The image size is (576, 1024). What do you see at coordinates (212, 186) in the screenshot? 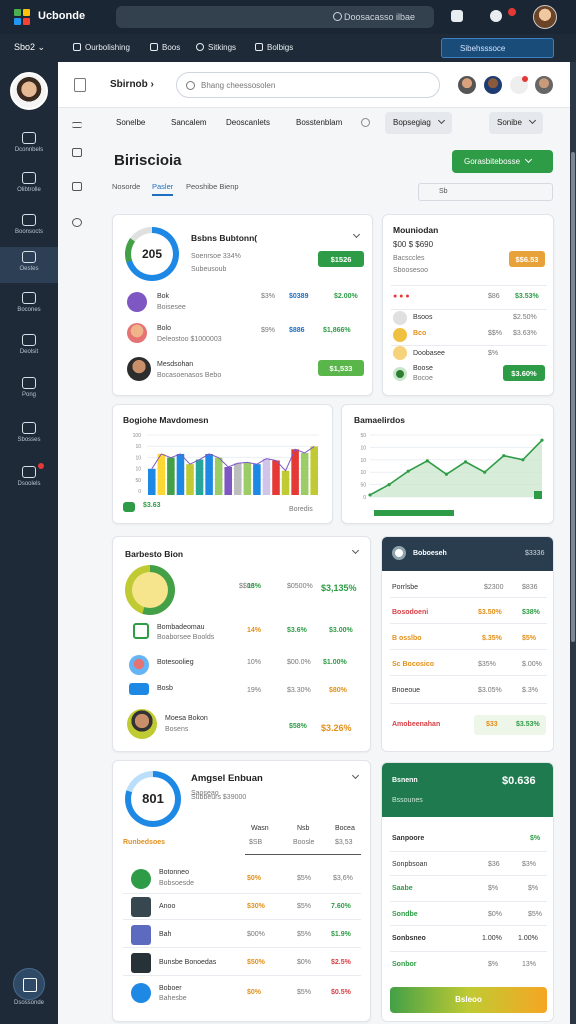
I see `tab-2: Peoshibe Bienp` at bounding box center [212, 186].